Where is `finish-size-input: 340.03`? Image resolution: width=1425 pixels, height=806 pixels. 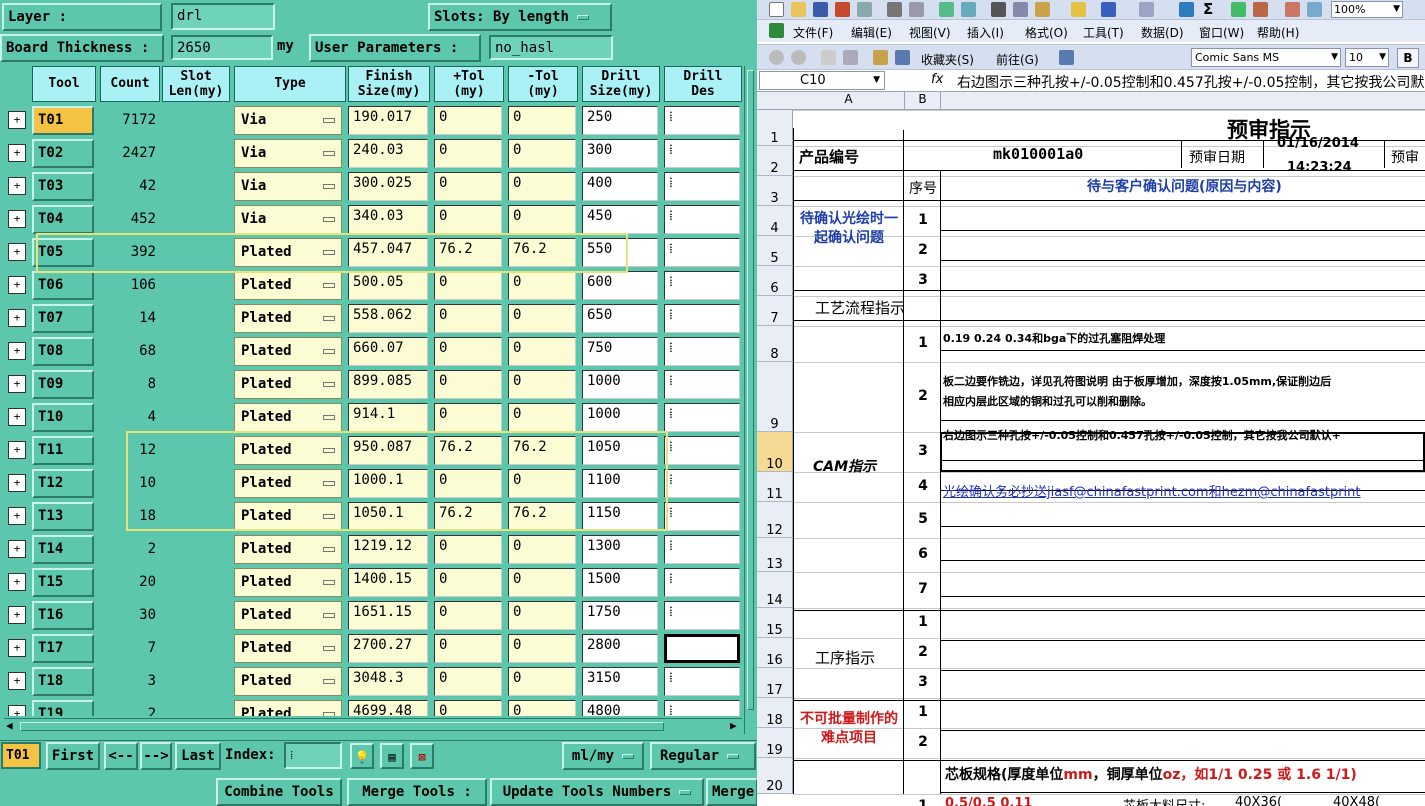 finish-size-input: 340.03 is located at coordinates (388, 219).